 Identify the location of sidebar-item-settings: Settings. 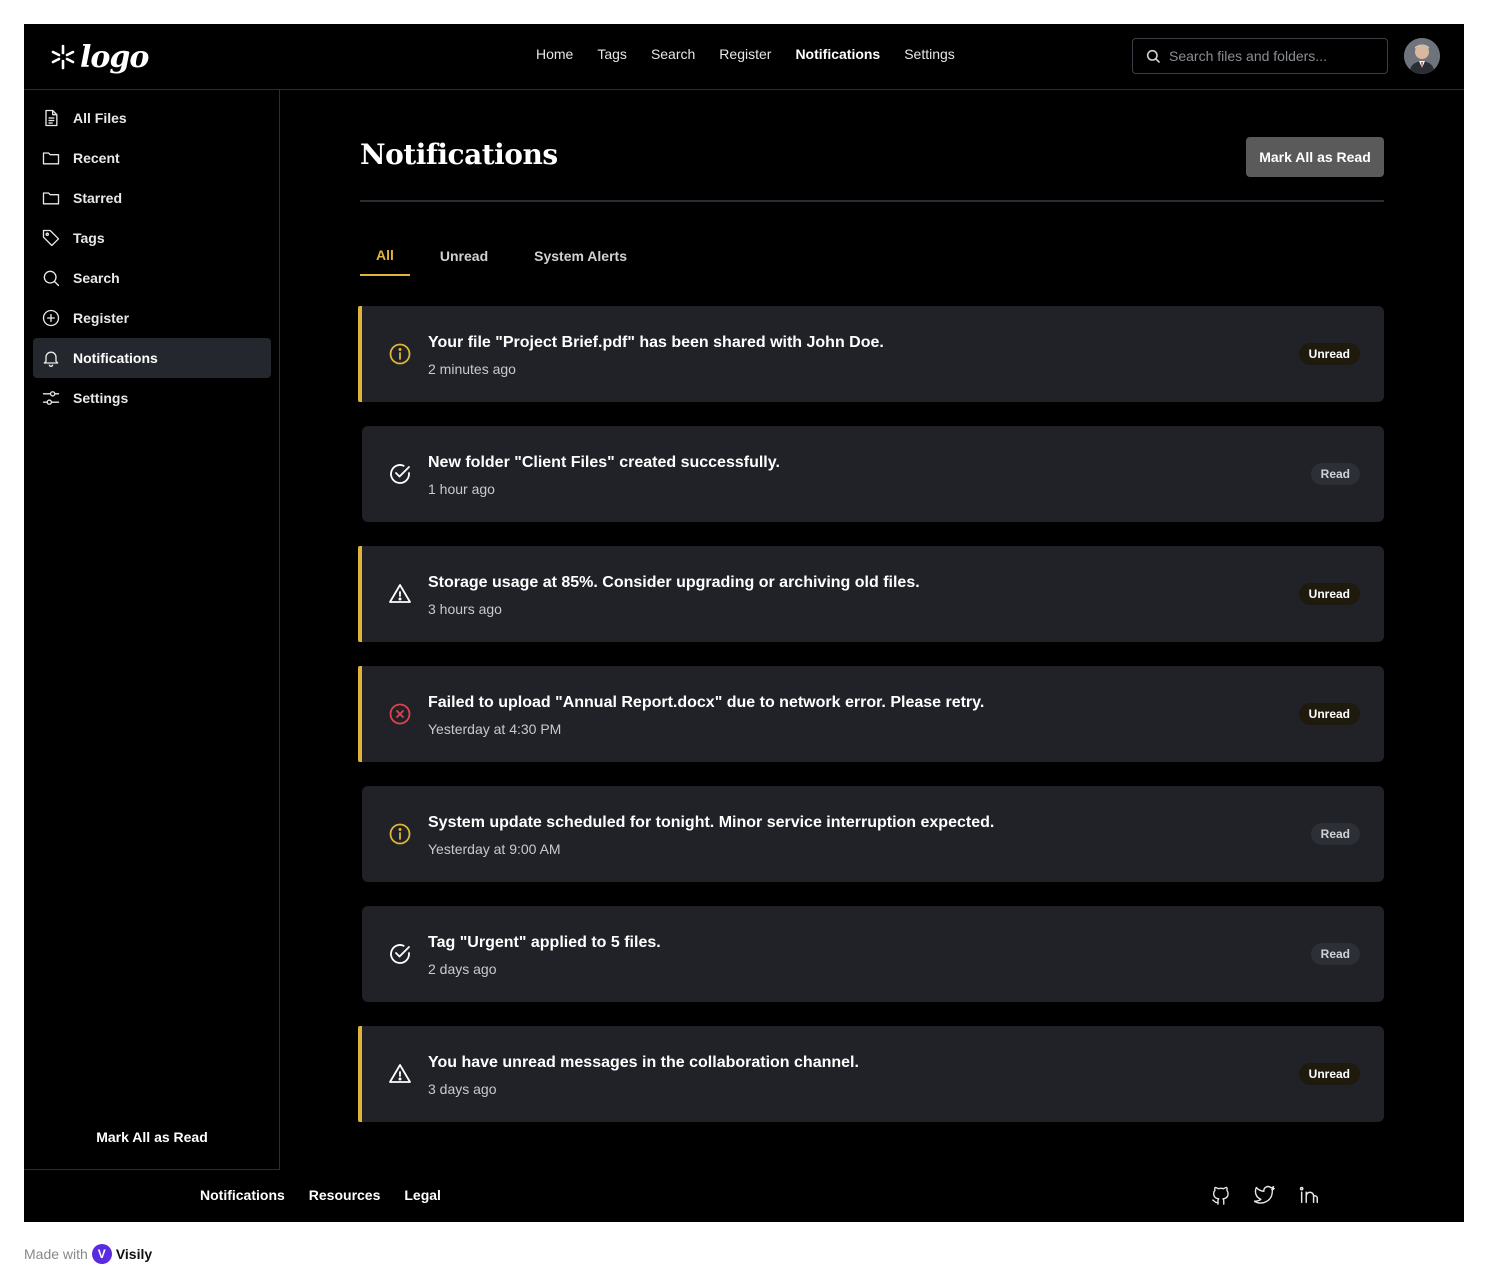
(152, 398).